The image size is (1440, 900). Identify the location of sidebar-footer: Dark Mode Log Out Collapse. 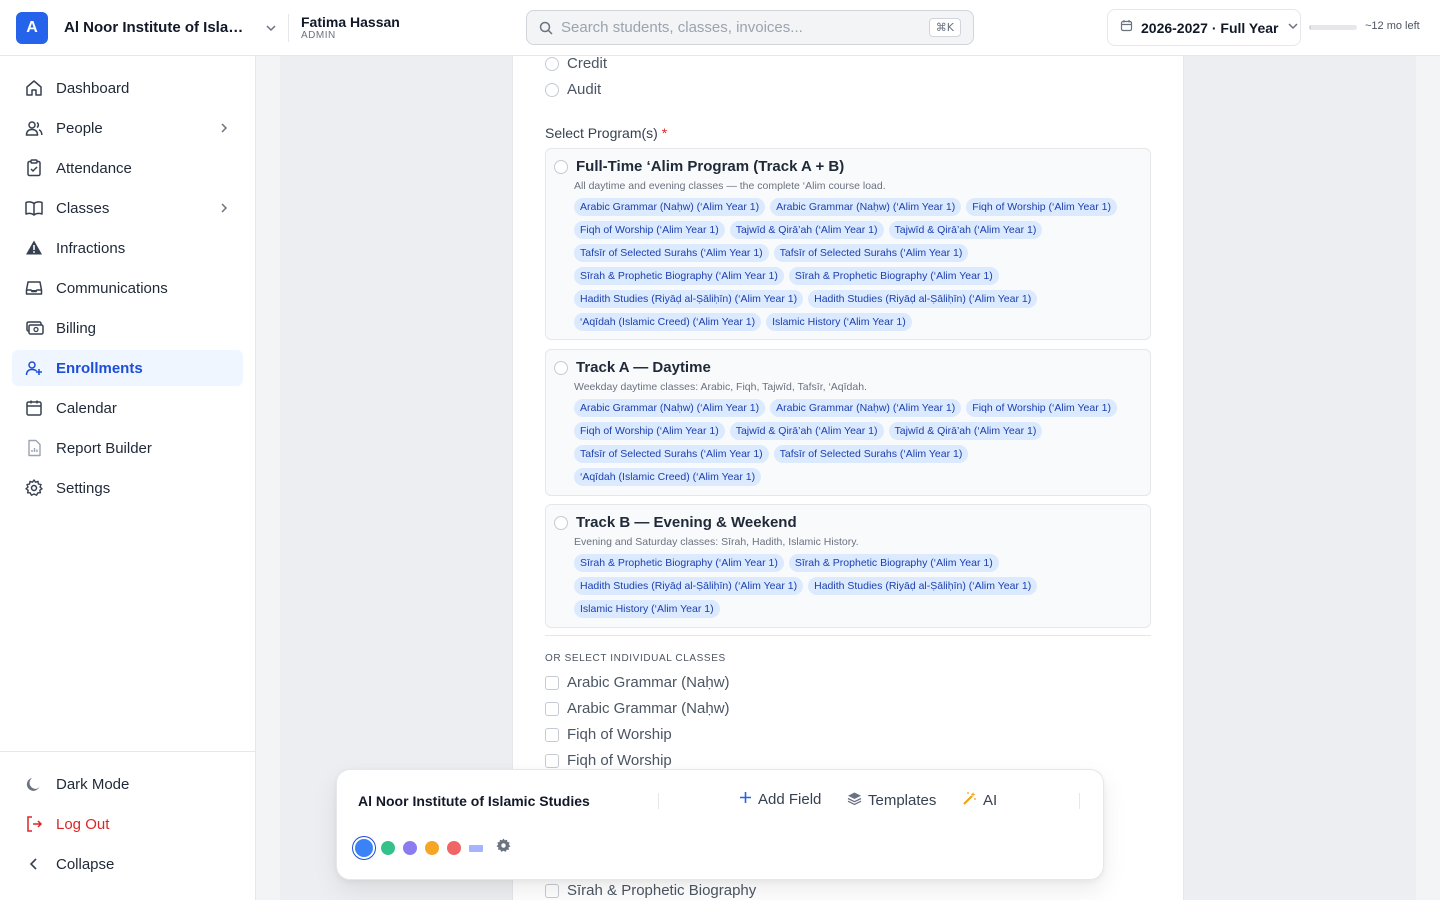
(127, 818).